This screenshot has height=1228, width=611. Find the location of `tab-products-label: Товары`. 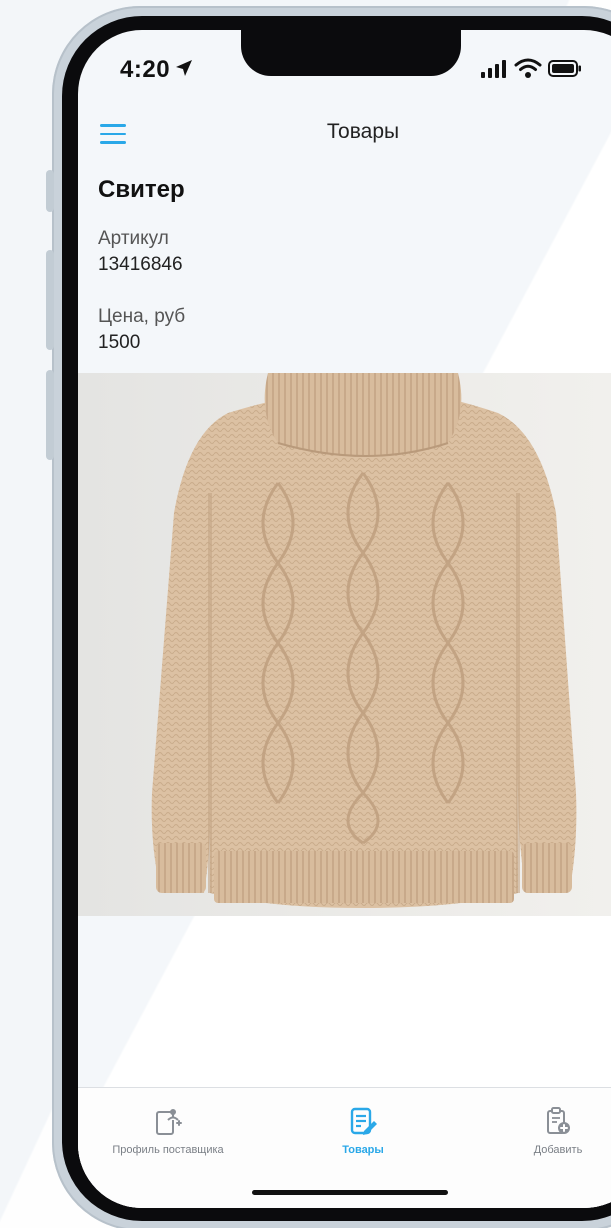

tab-products-label: Товары is located at coordinates (363, 1150).